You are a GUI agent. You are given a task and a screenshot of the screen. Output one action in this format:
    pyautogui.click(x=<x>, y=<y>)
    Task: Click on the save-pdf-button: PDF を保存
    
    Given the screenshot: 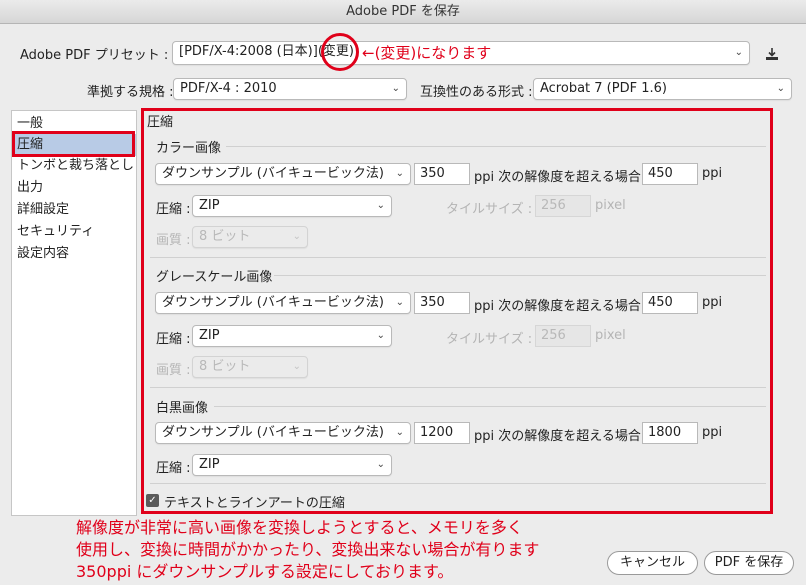 What is the action you would take?
    pyautogui.click(x=749, y=563)
    